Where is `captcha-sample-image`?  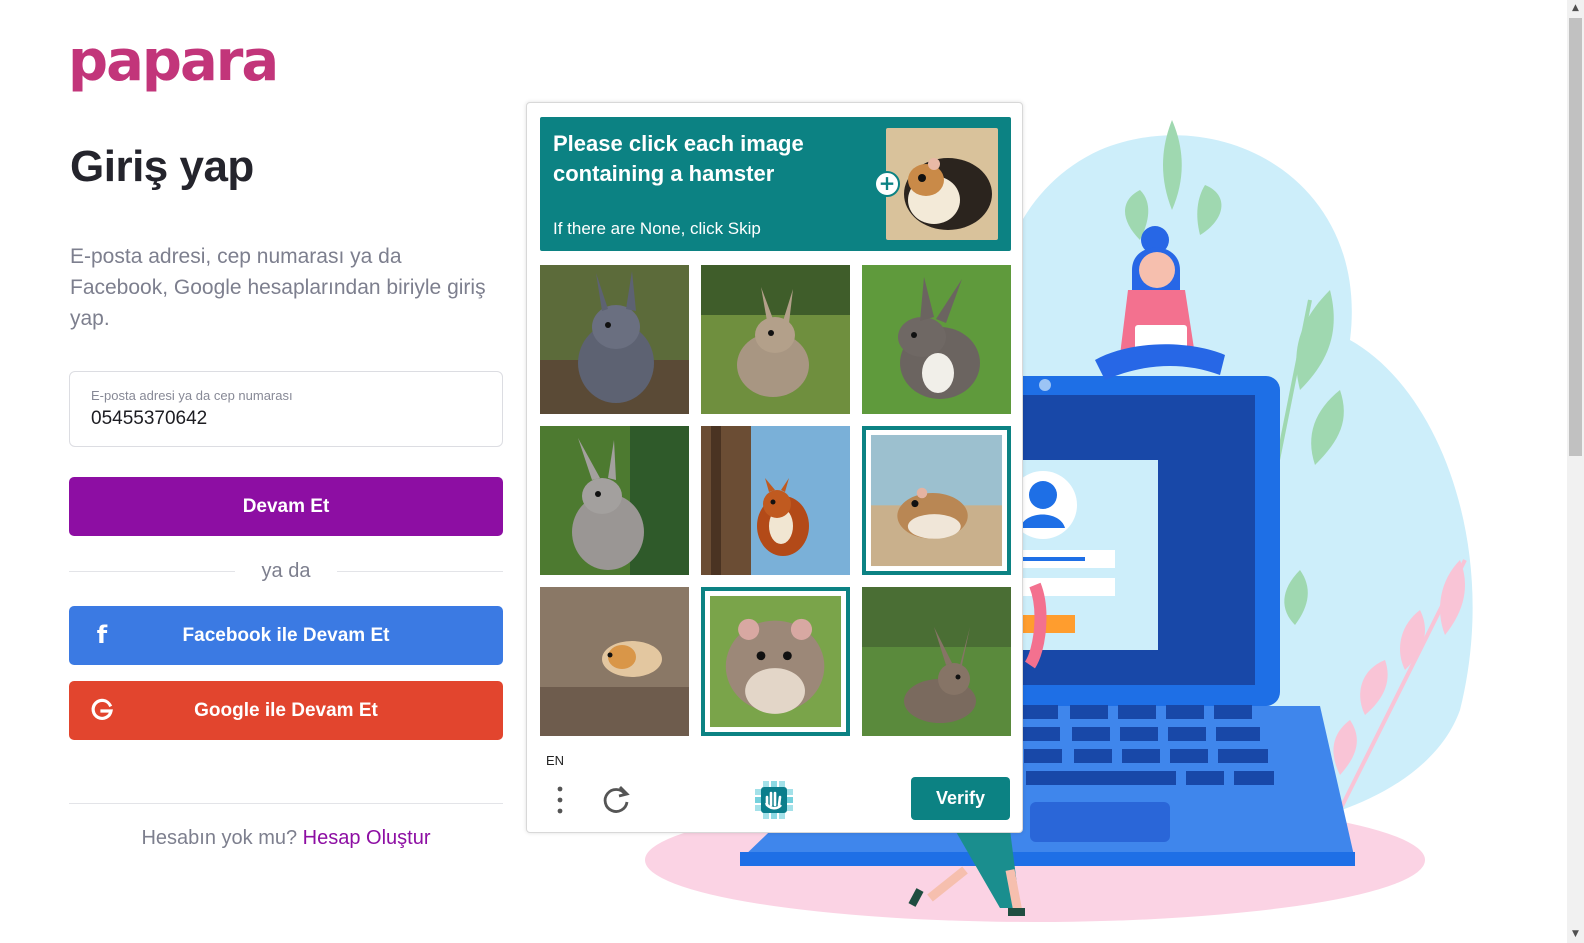
captcha-sample-image is located at coordinates (942, 184).